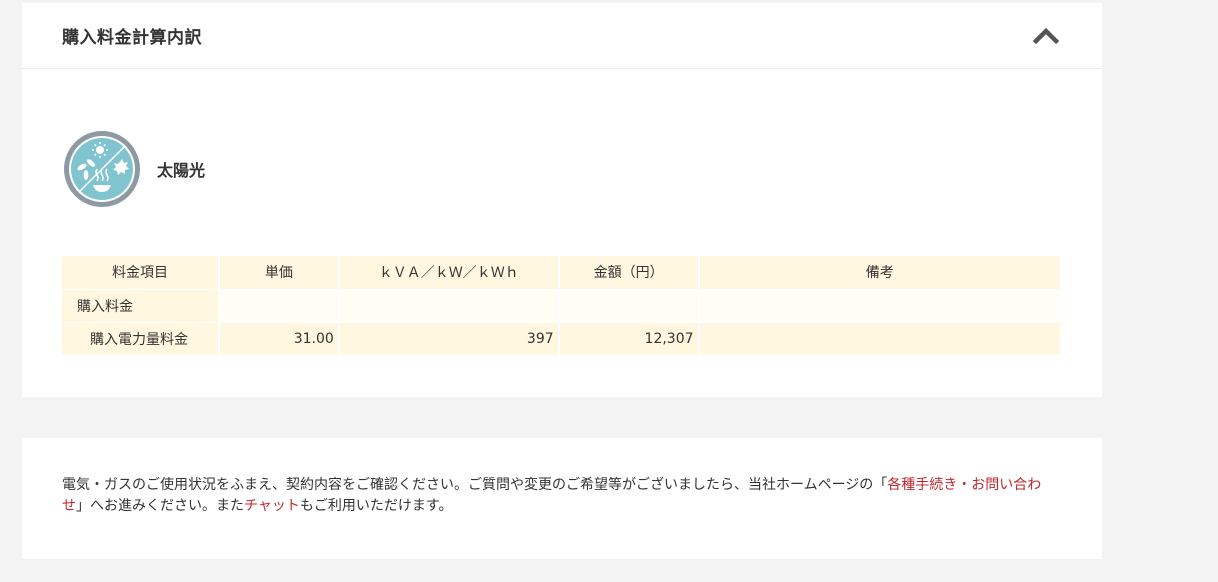  I want to click on notice-text-after: もご利用いただけます。, so click(376, 506).